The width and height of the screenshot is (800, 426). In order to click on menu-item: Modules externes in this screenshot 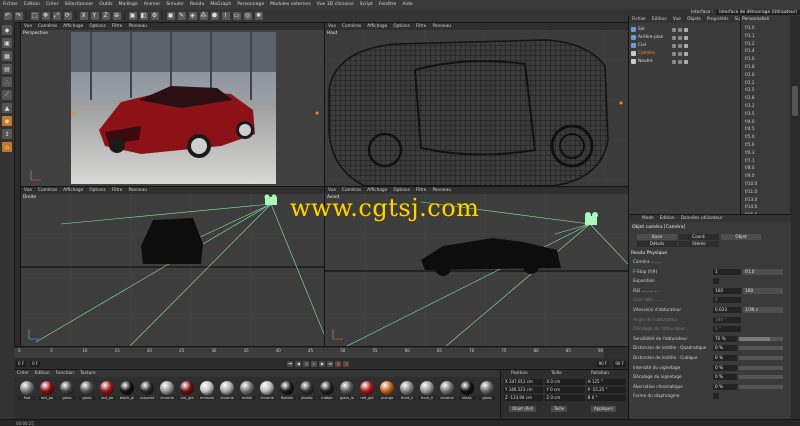, I will do `click(290, 4)`.